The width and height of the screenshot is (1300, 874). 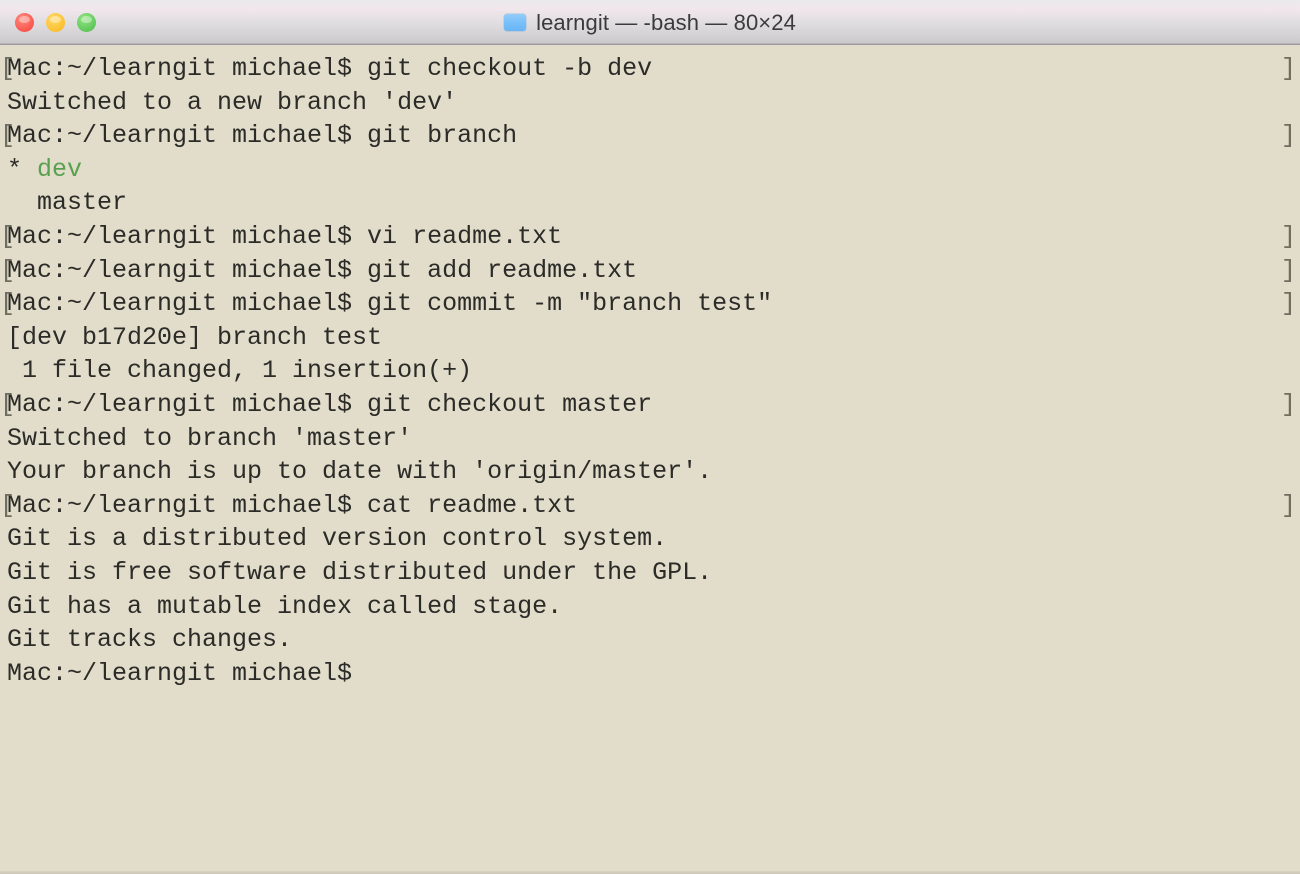 I want to click on terminal-line-text: master, so click(x=67, y=203).